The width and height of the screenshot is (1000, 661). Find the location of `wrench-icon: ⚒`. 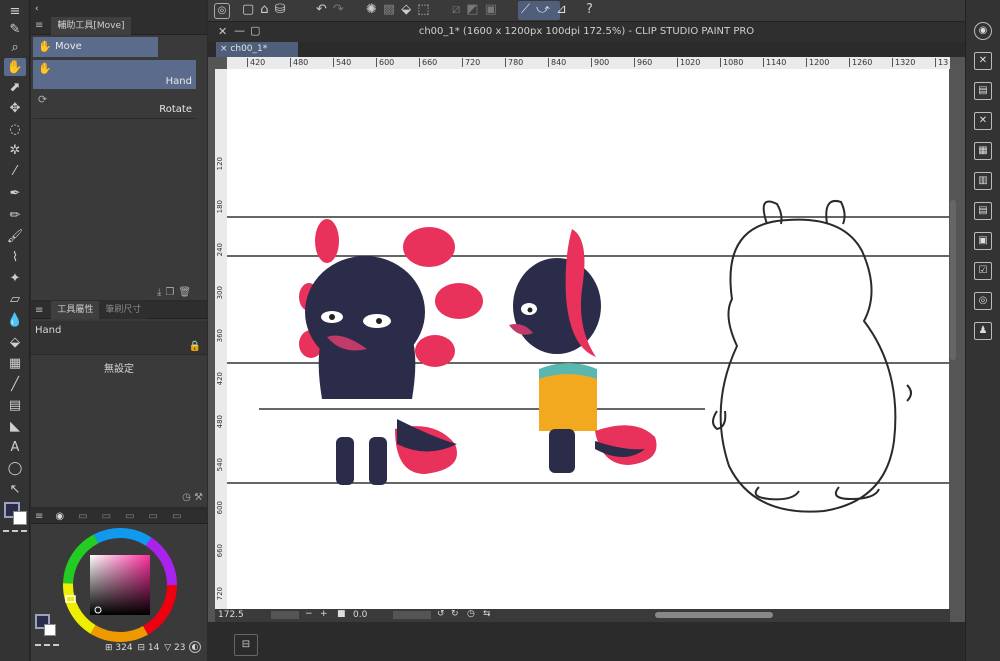

wrench-icon: ⚒ is located at coordinates (198, 497).